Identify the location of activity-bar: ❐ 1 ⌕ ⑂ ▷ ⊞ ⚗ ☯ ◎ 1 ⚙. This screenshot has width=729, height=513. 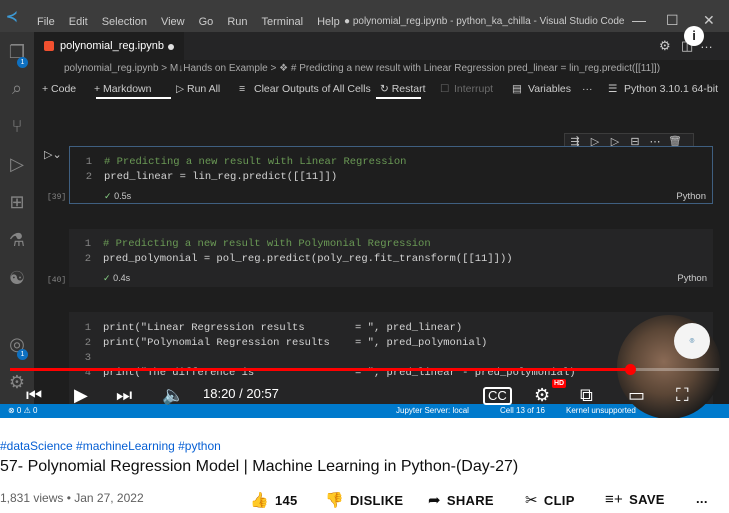
(17, 218).